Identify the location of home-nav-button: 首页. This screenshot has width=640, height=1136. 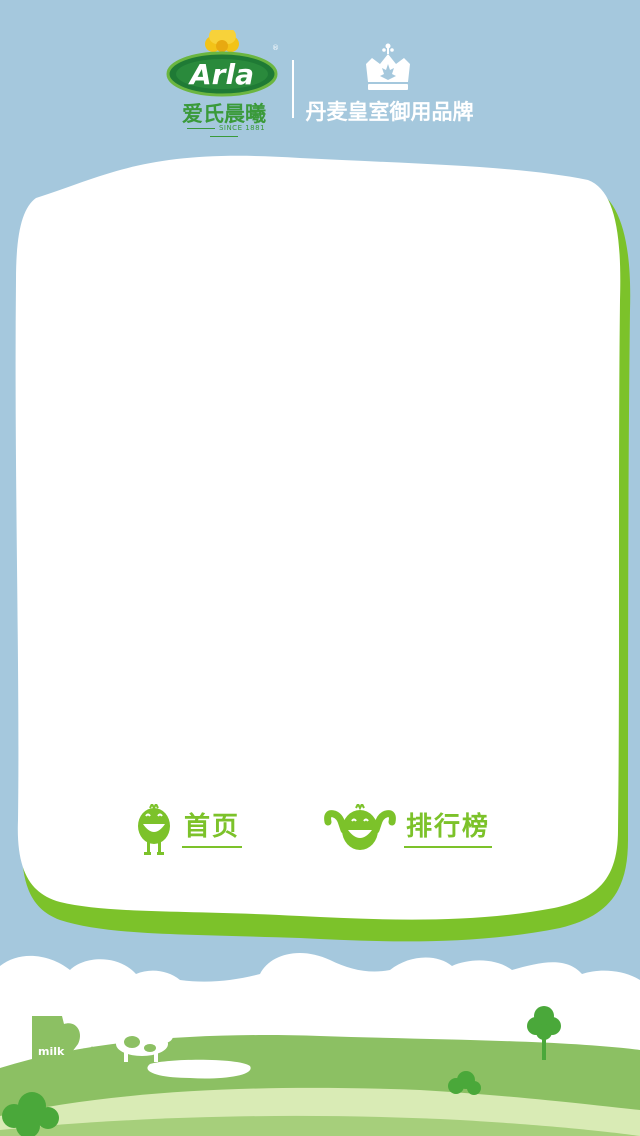
(188, 830).